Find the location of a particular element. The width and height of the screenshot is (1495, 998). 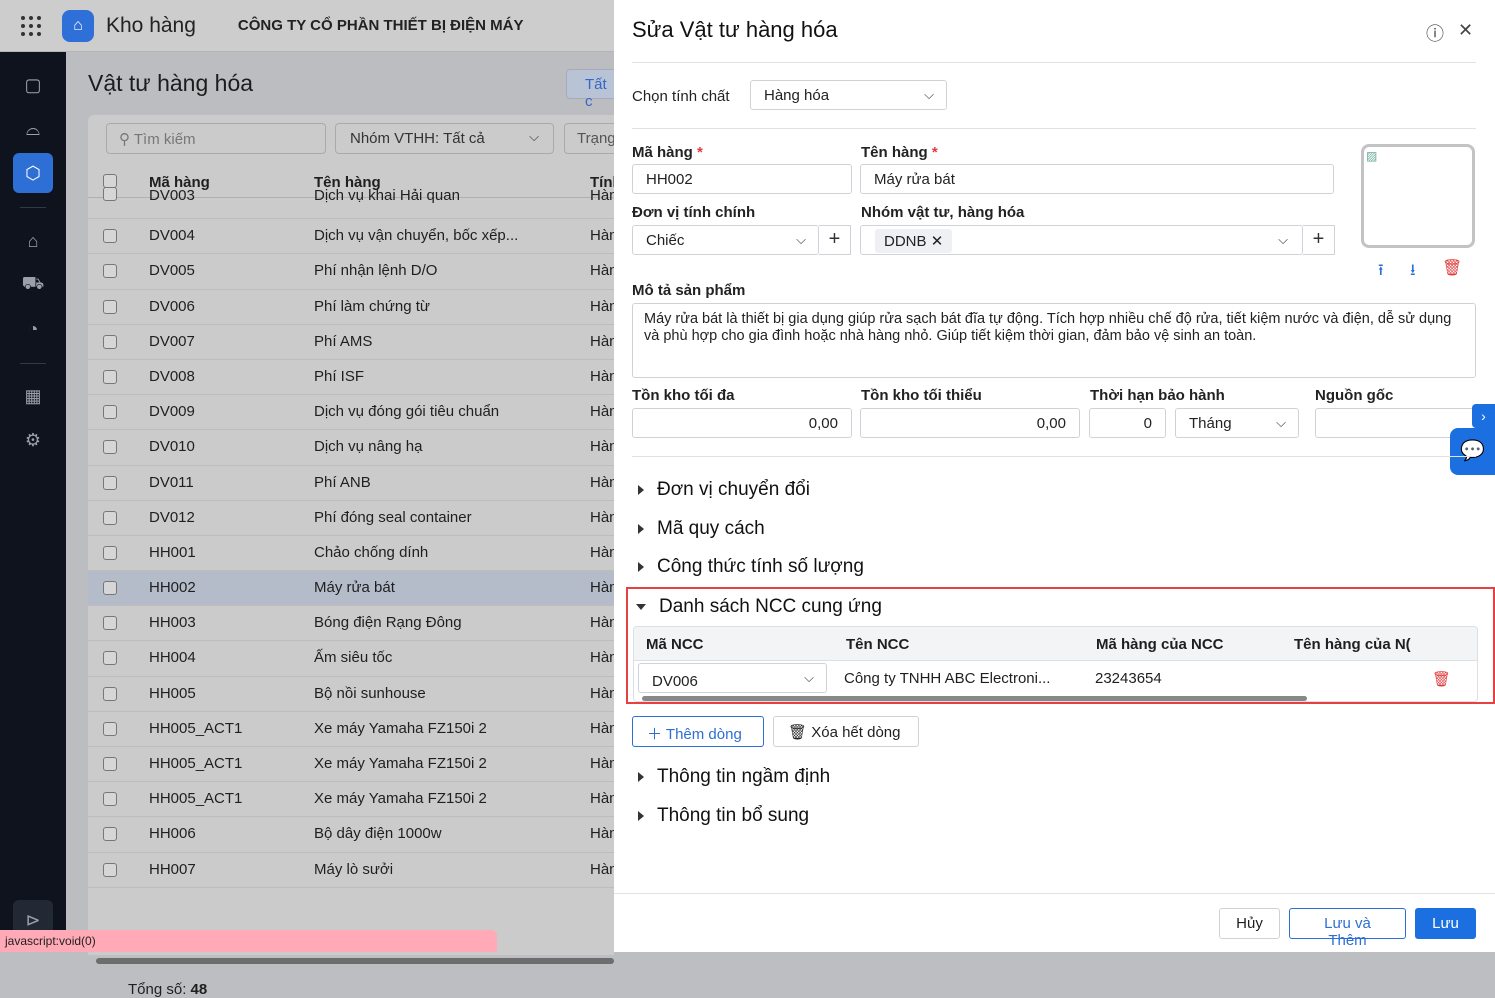

close-icon: ✕ is located at coordinates (1465, 30).